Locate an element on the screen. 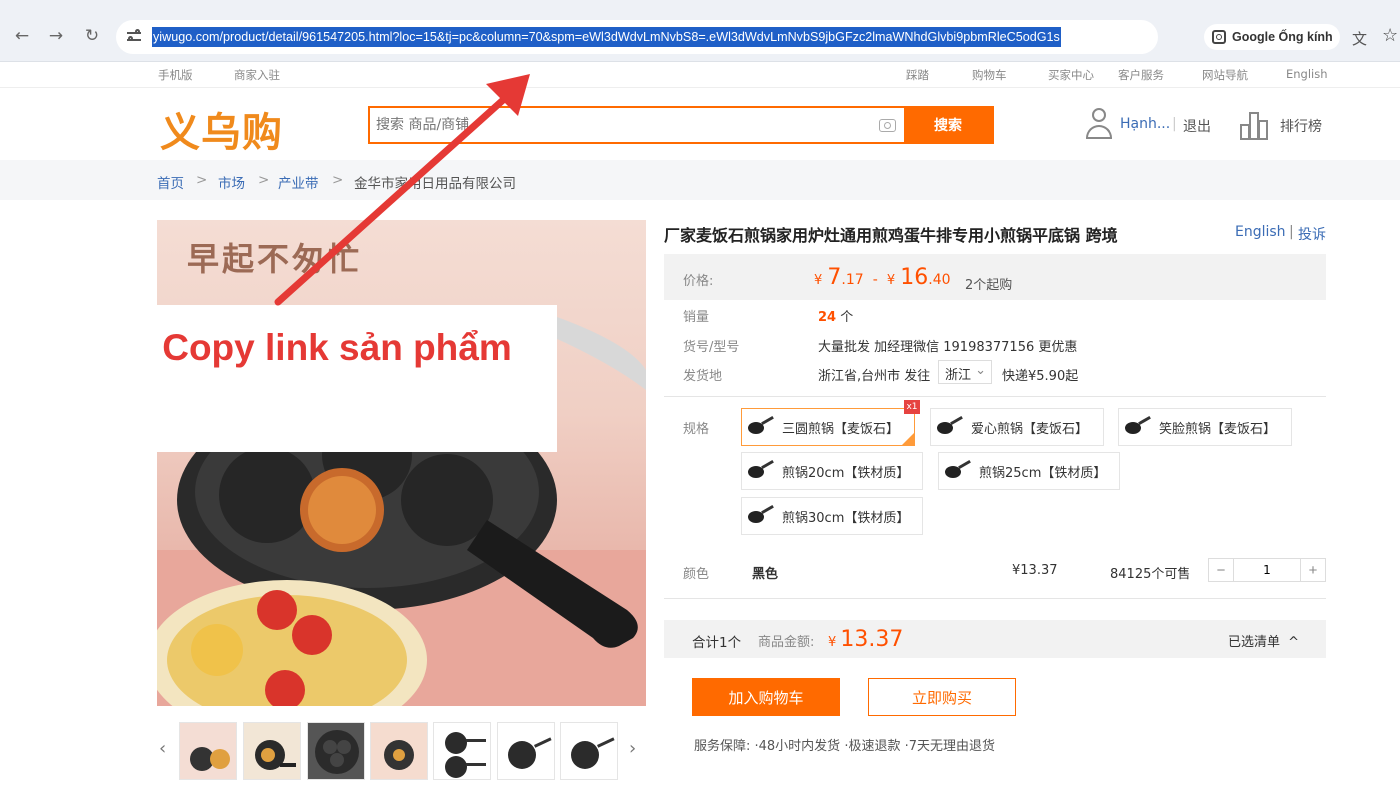 The width and height of the screenshot is (1400, 800). annotation-arrow-icon is located at coordinates (402, 190).